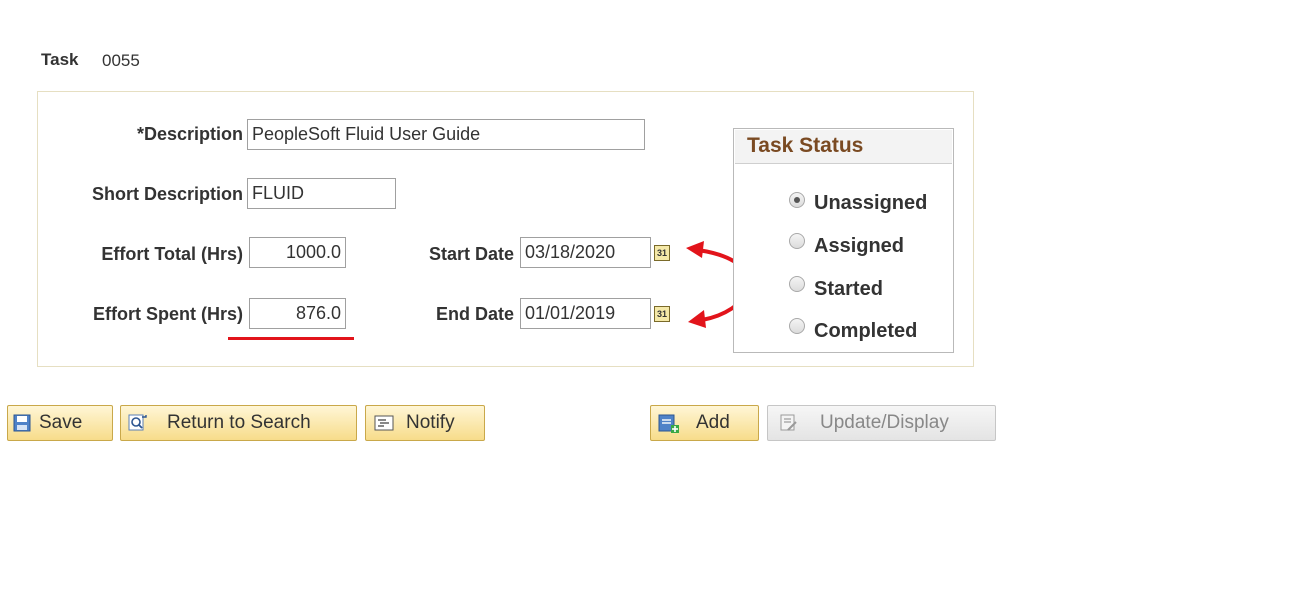  Describe the element at coordinates (859, 246) in the screenshot. I see `radio-label-assigned: Assigned` at that location.